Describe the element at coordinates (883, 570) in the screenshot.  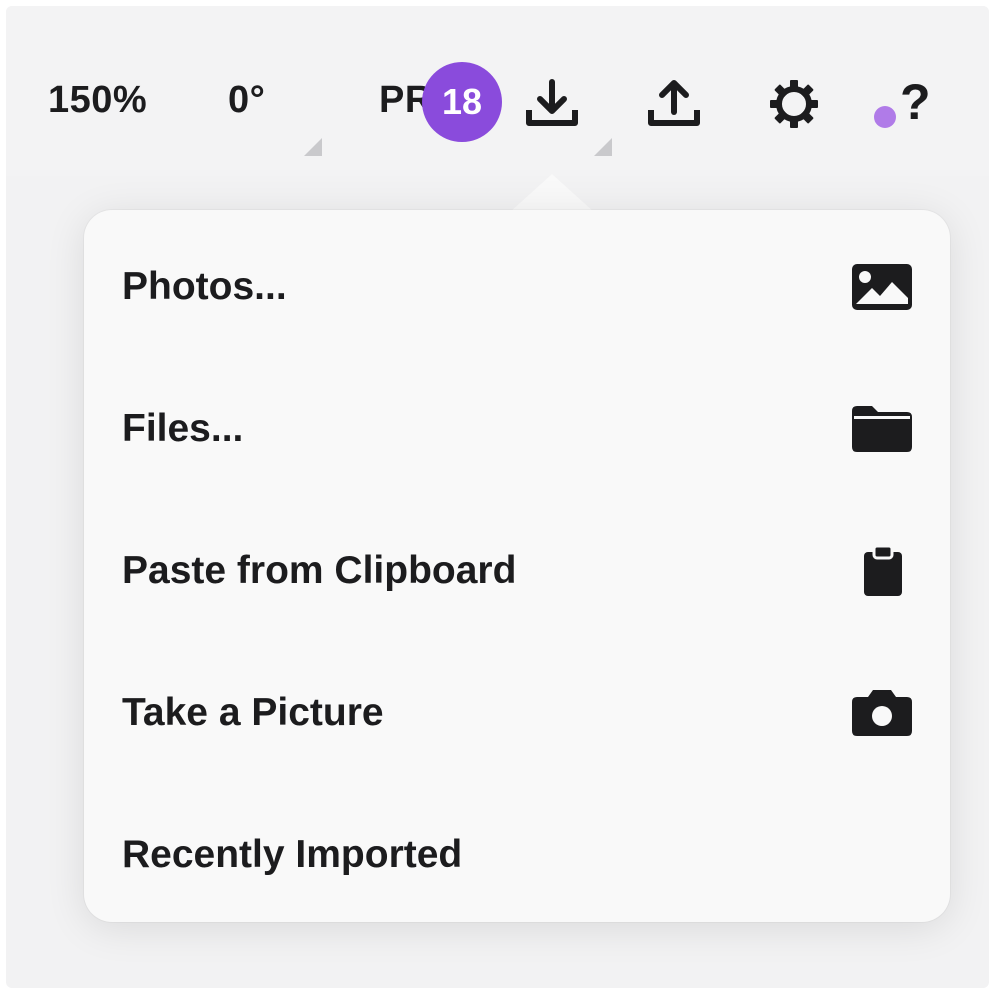
I see `clipboard-icon` at that location.